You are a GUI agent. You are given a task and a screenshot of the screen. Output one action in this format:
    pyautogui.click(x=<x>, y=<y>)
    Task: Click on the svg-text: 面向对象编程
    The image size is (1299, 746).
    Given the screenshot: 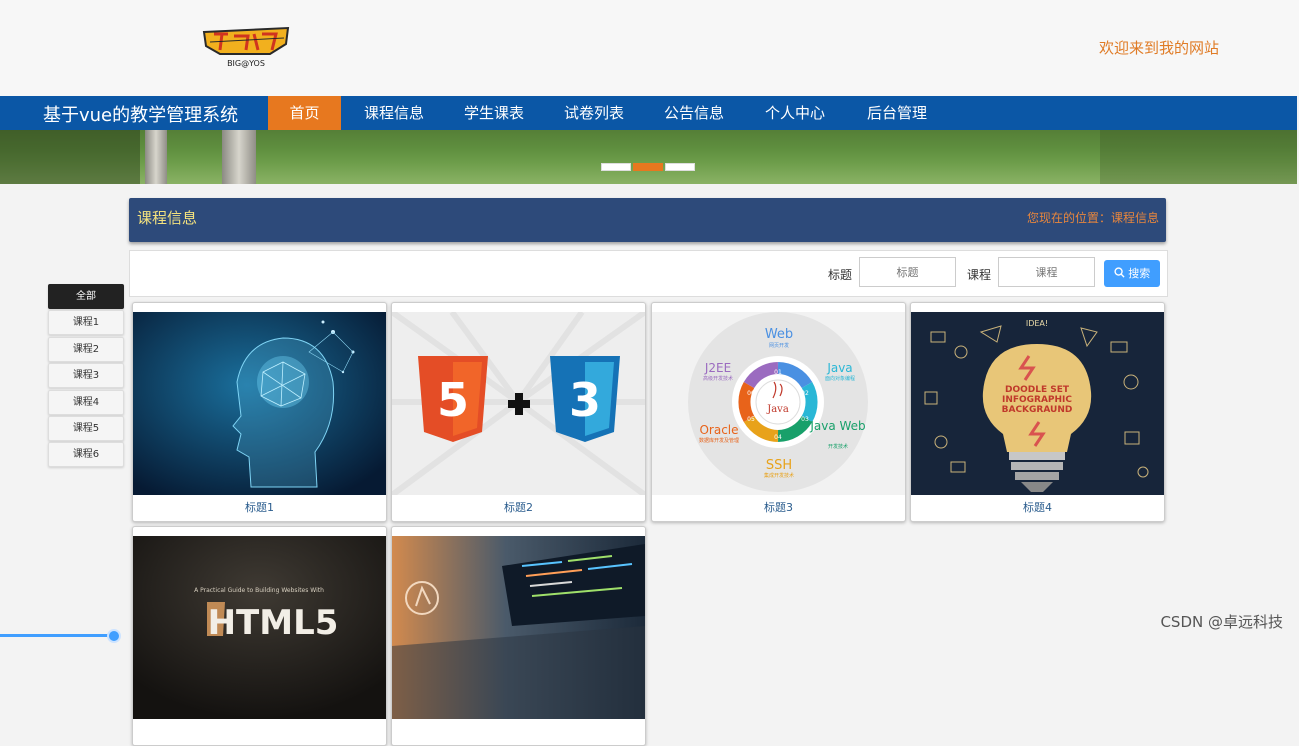 What is the action you would take?
    pyautogui.click(x=840, y=378)
    